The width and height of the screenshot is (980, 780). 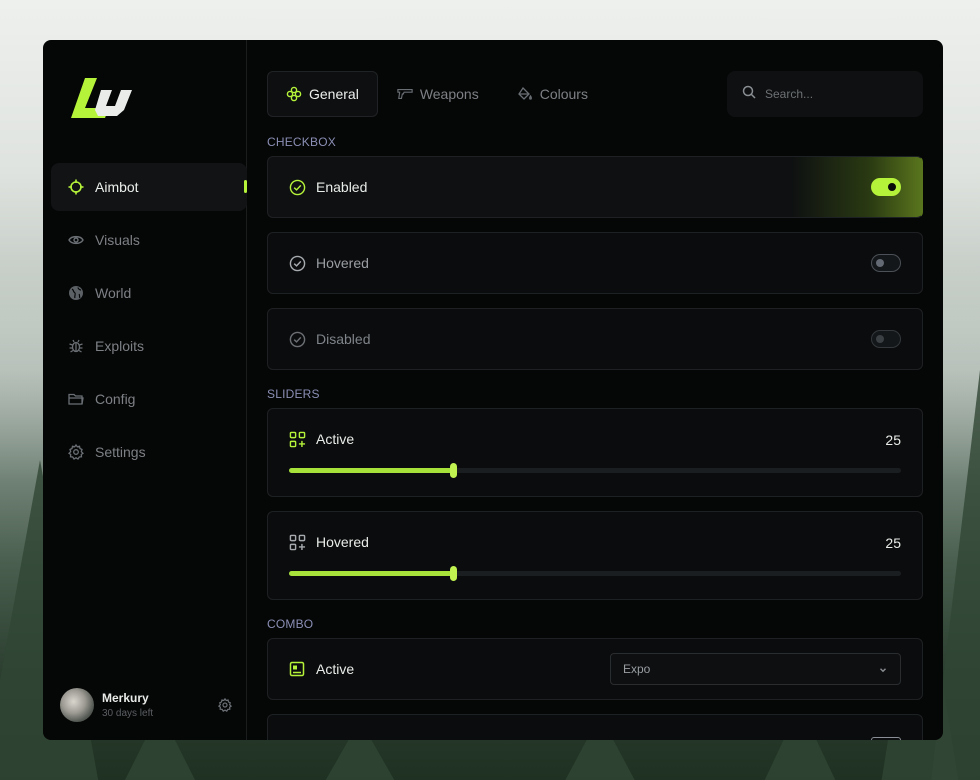 What do you see at coordinates (128, 713) in the screenshot?
I see `subscription-status: 30 days left` at bounding box center [128, 713].